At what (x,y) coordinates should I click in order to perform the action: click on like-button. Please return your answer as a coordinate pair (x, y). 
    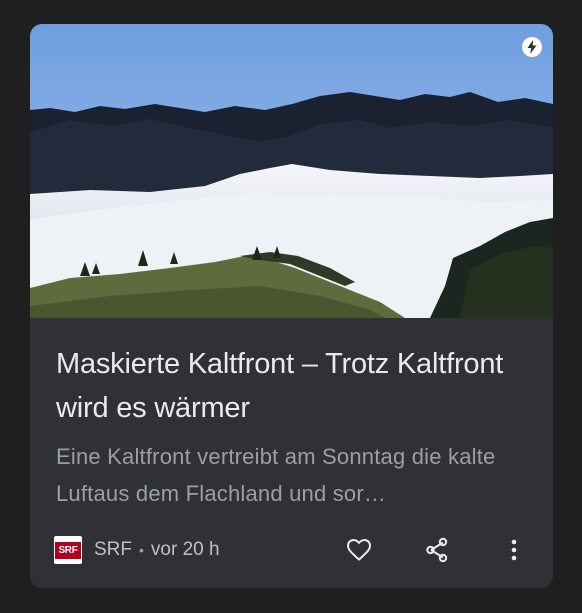
    Looking at the image, I should click on (359, 550).